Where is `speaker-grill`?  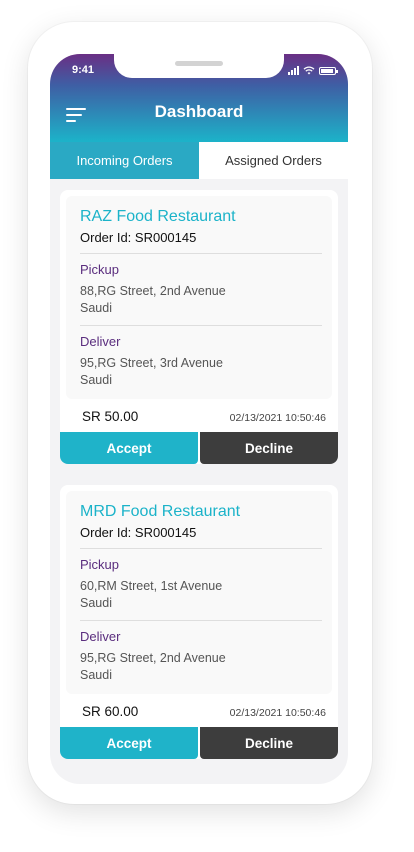 speaker-grill is located at coordinates (199, 63).